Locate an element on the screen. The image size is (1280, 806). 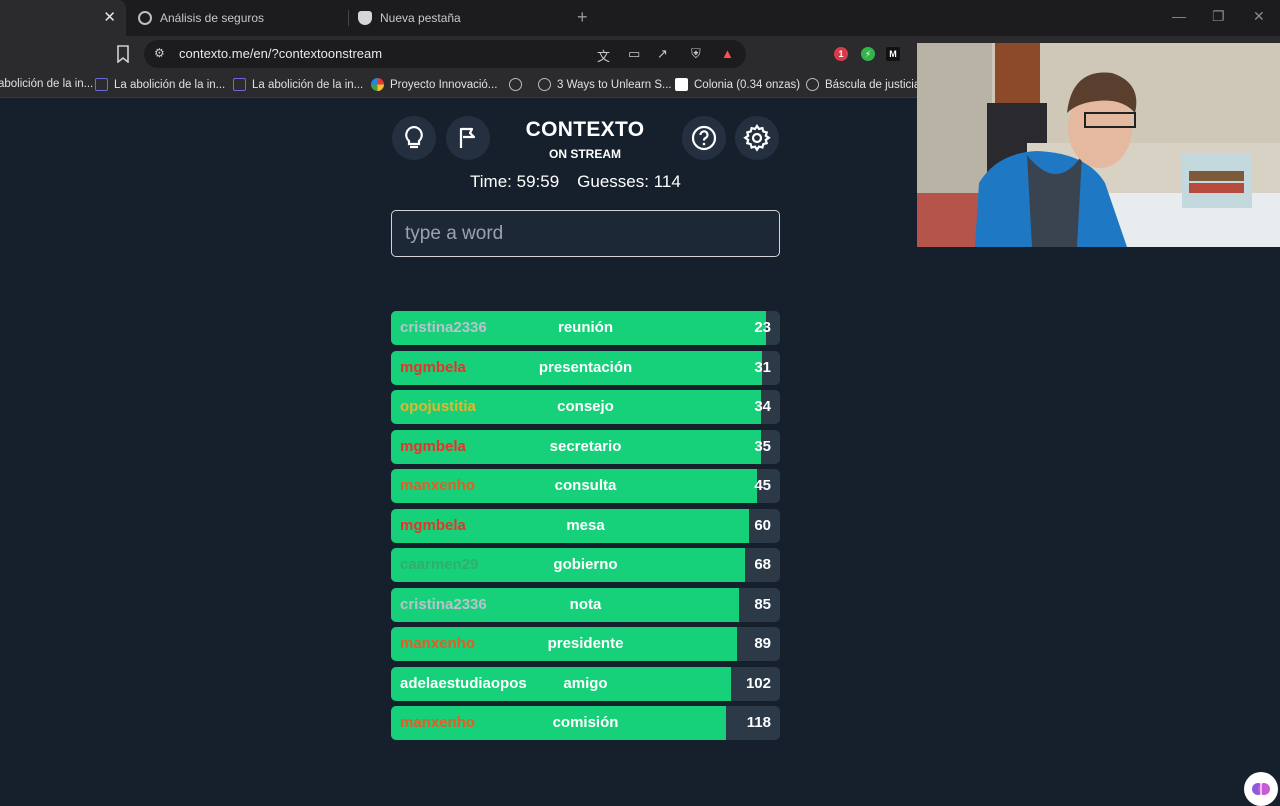
guess-row: manxenho consulta 45 is located at coordinates (585, 486).